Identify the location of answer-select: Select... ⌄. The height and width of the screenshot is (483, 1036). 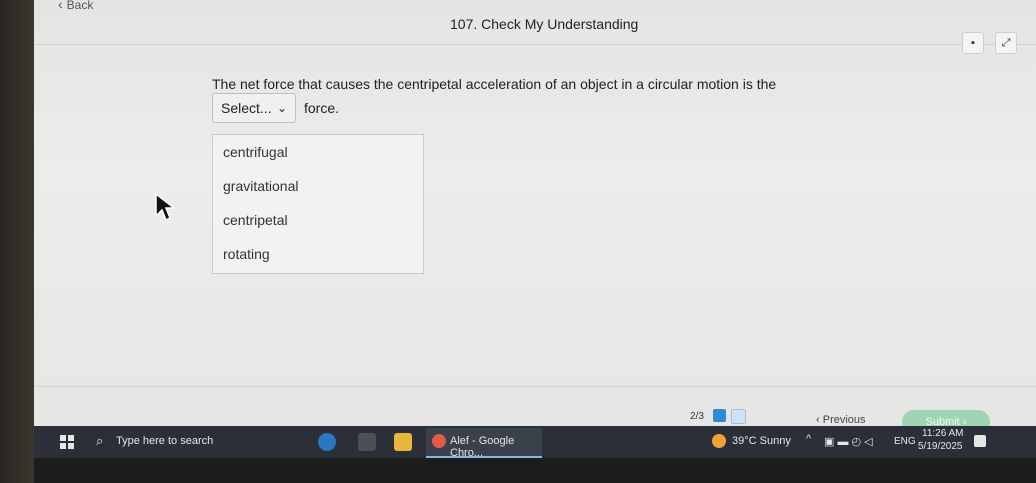
(254, 108).